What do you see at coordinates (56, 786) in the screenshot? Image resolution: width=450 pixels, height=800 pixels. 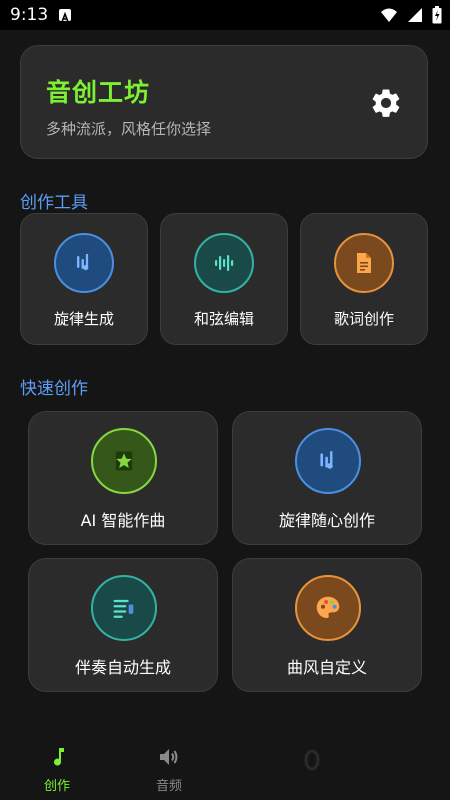 I see `nav-label-create: 创作` at bounding box center [56, 786].